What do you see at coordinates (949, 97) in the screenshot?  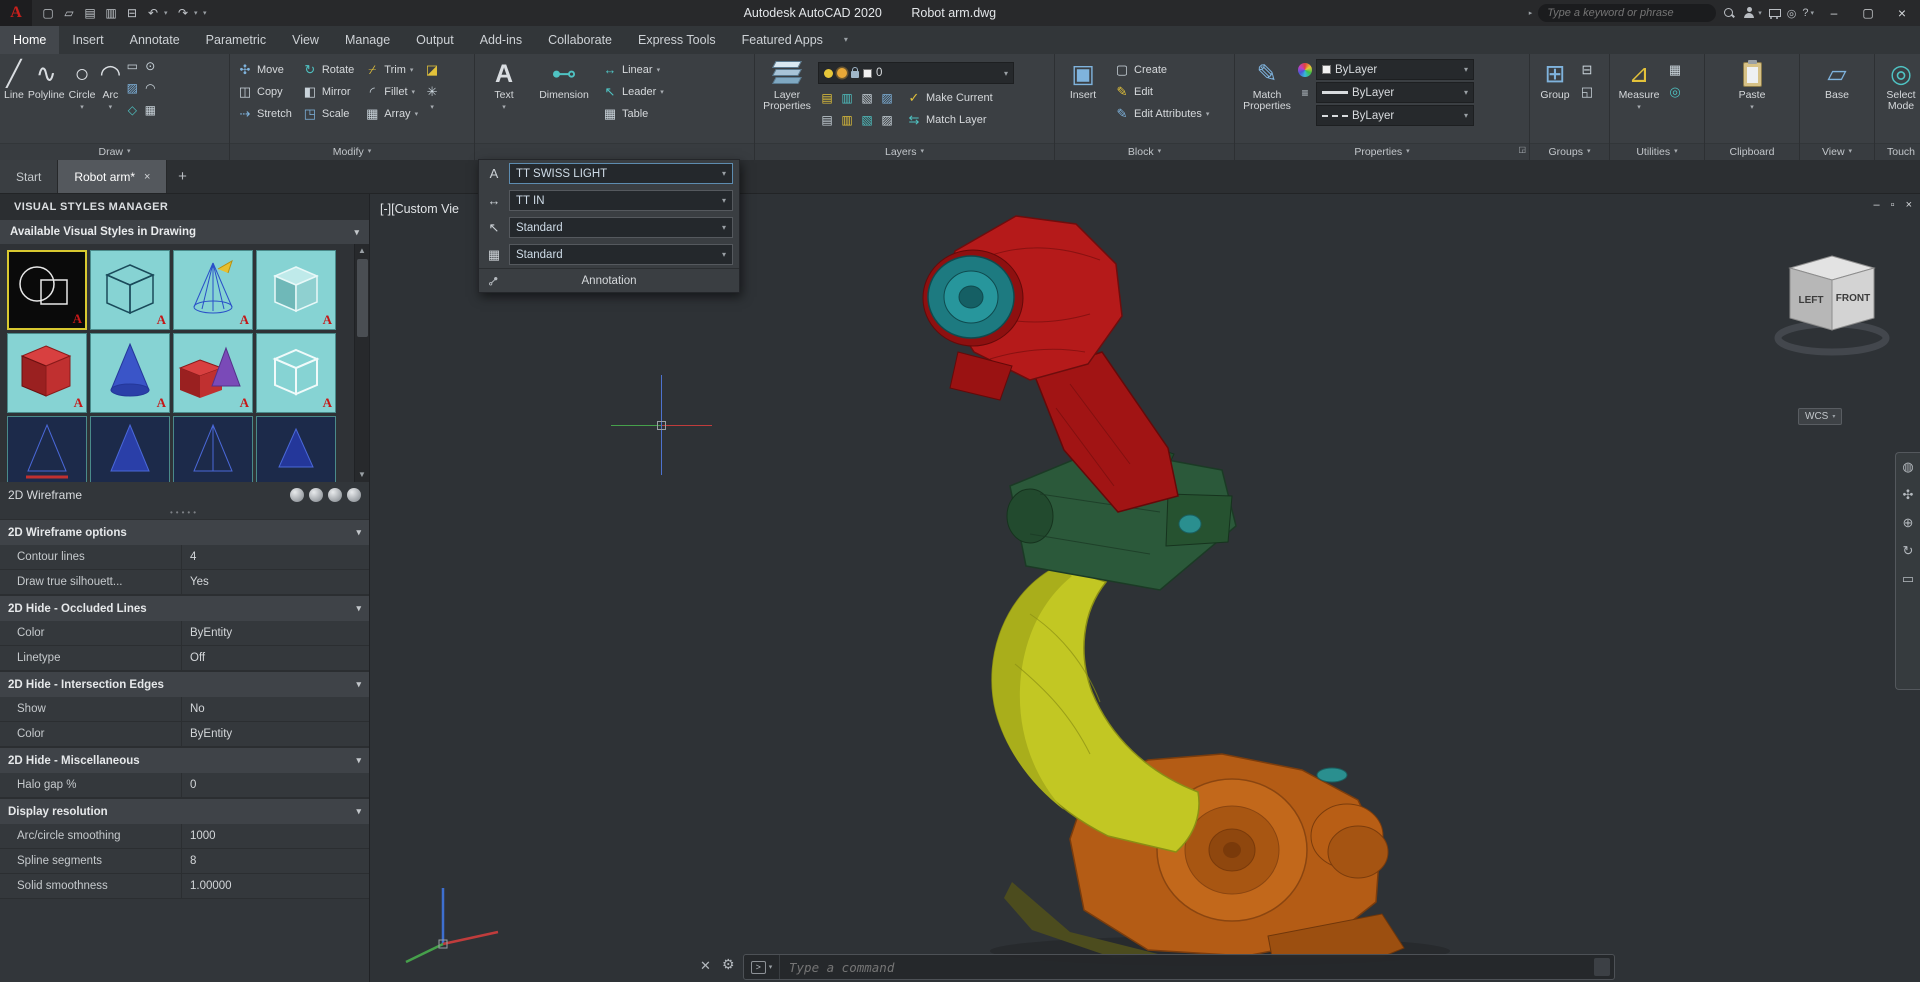 I see `make-current-button: ✓ Make Current` at bounding box center [949, 97].